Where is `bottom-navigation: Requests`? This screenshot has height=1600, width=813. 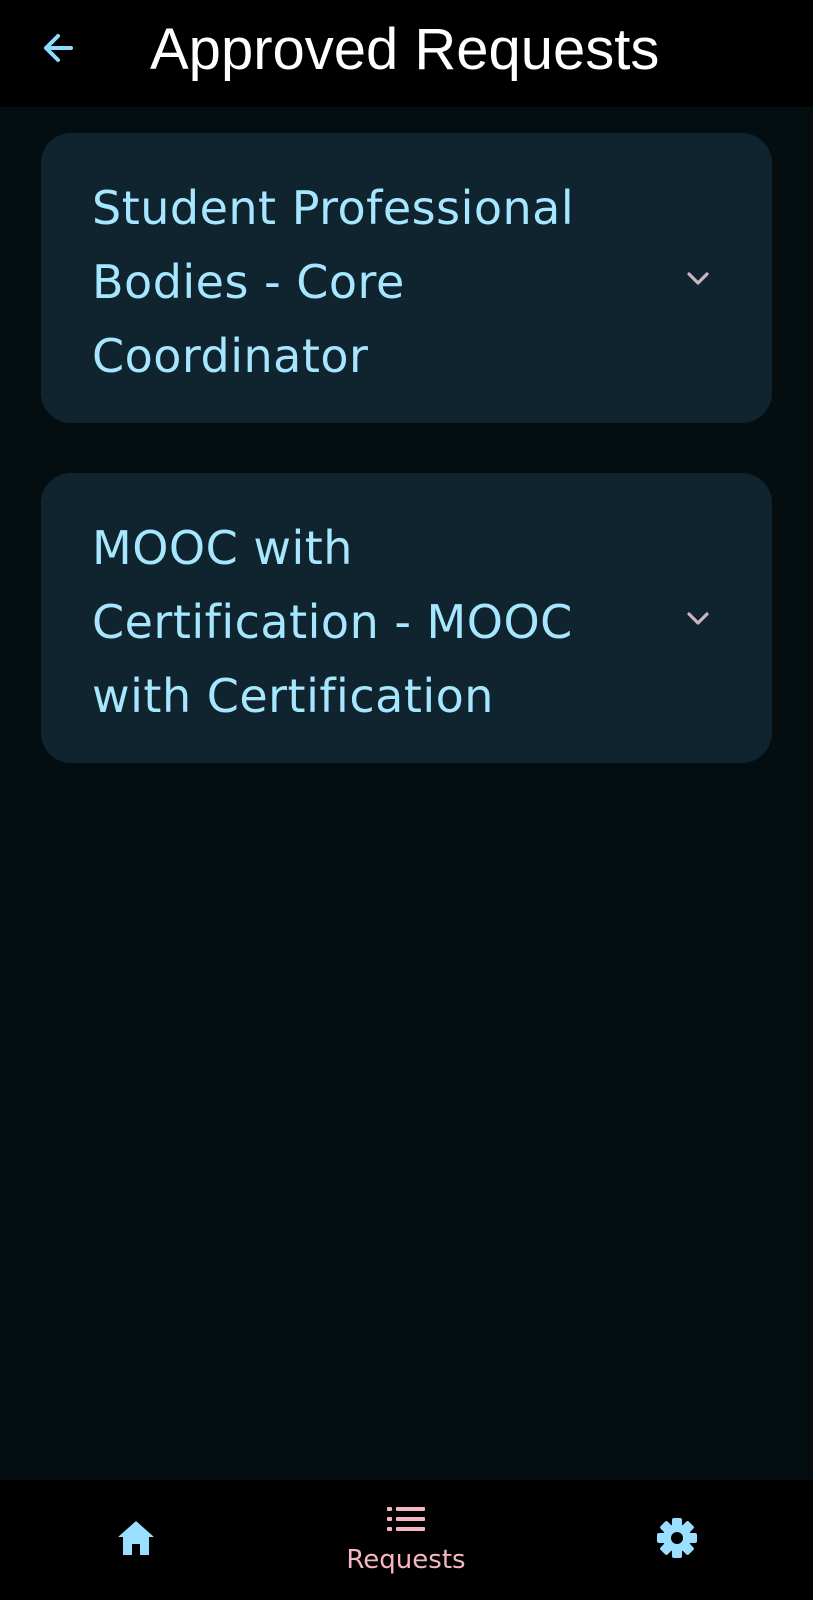 bottom-navigation: Requests is located at coordinates (406, 1540).